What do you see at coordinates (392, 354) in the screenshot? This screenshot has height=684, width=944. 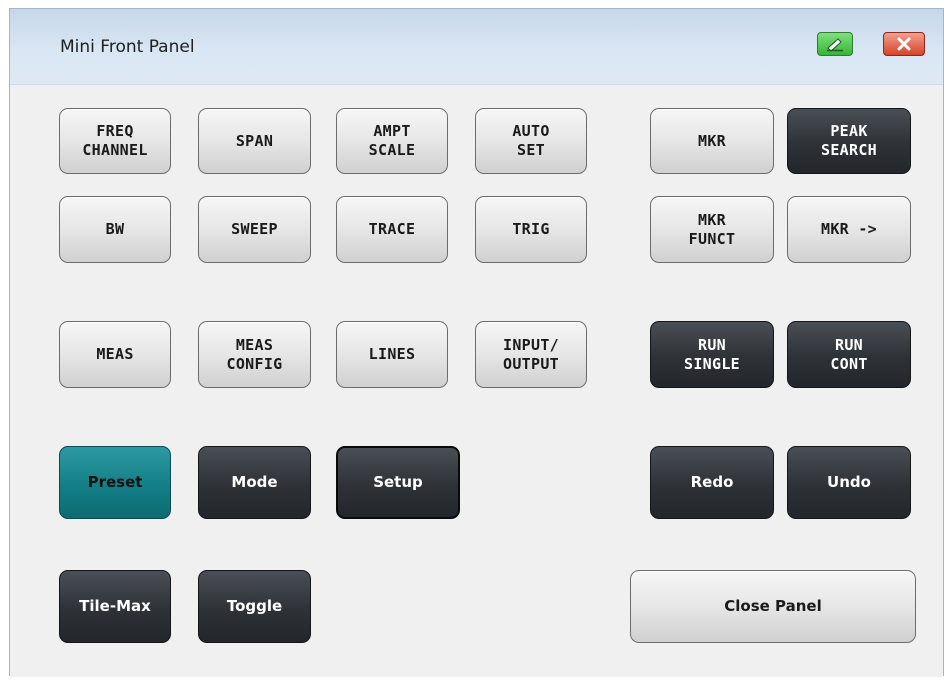 I see `lines-button: LINES` at bounding box center [392, 354].